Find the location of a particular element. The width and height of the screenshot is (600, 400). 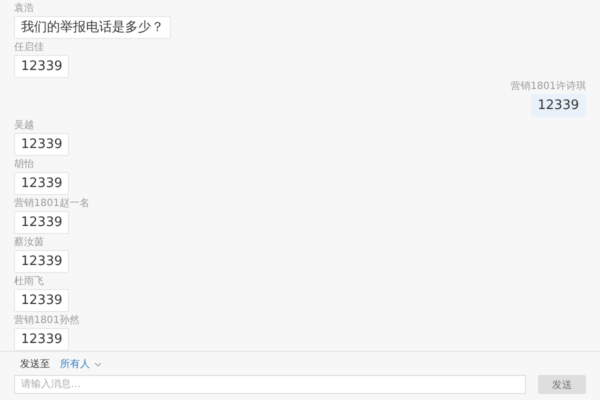

recipient-dropdown: 所有人 is located at coordinates (81, 364).